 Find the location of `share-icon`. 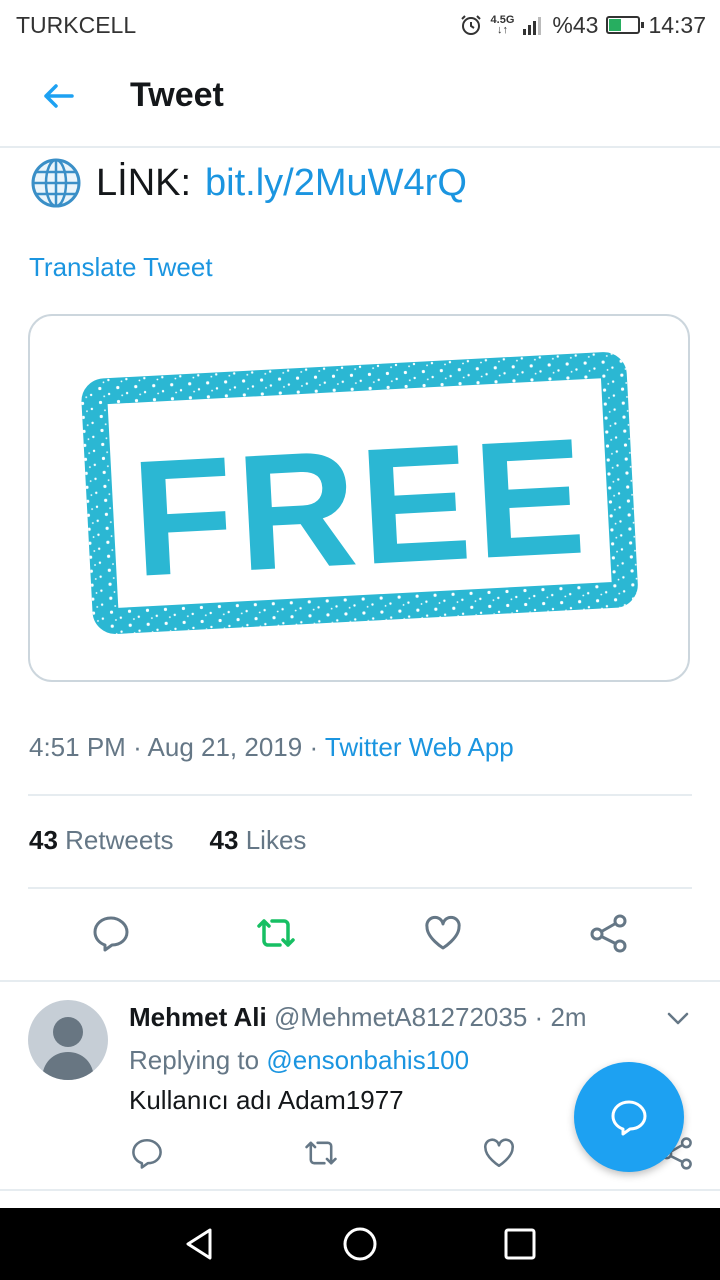

share-icon is located at coordinates (609, 933).